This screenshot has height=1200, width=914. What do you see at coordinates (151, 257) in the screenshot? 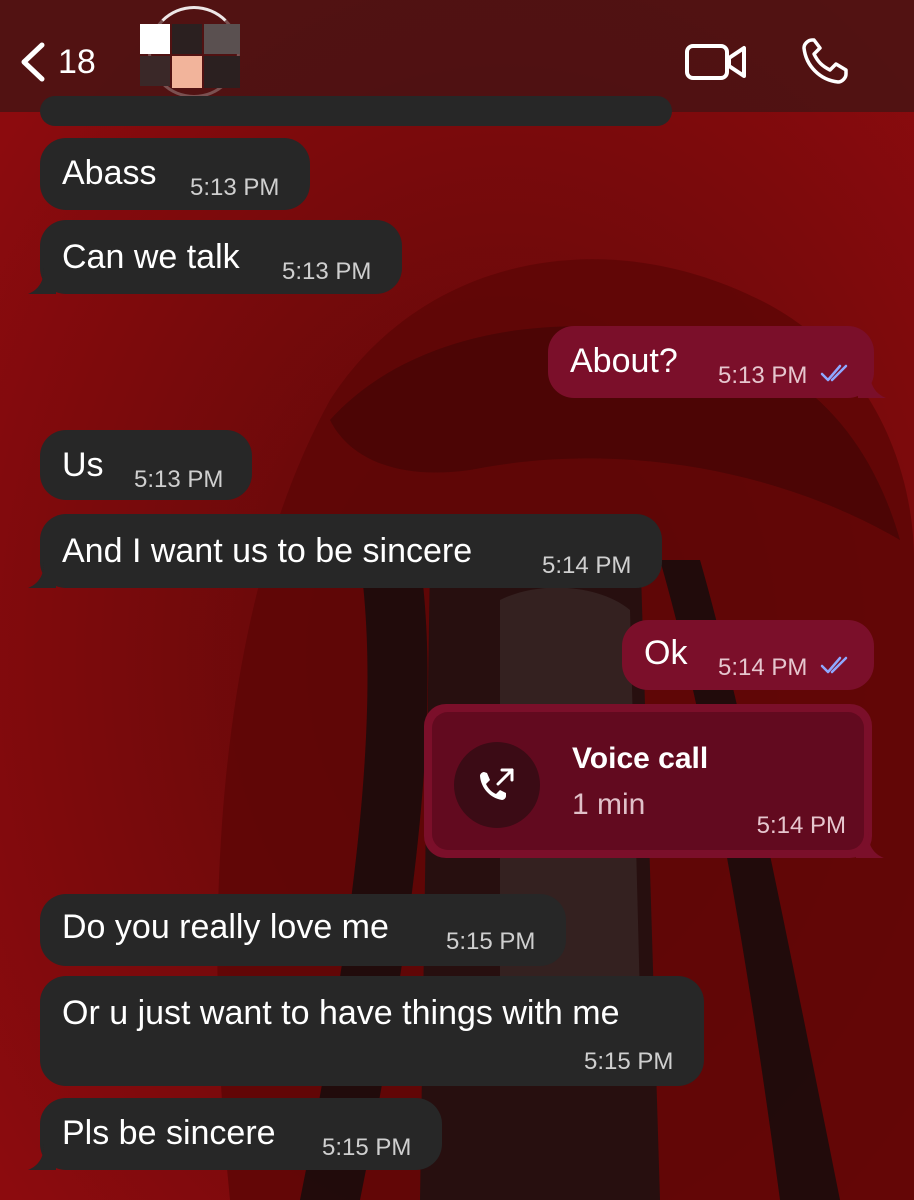
I see `message-text: Can we talk` at bounding box center [151, 257].